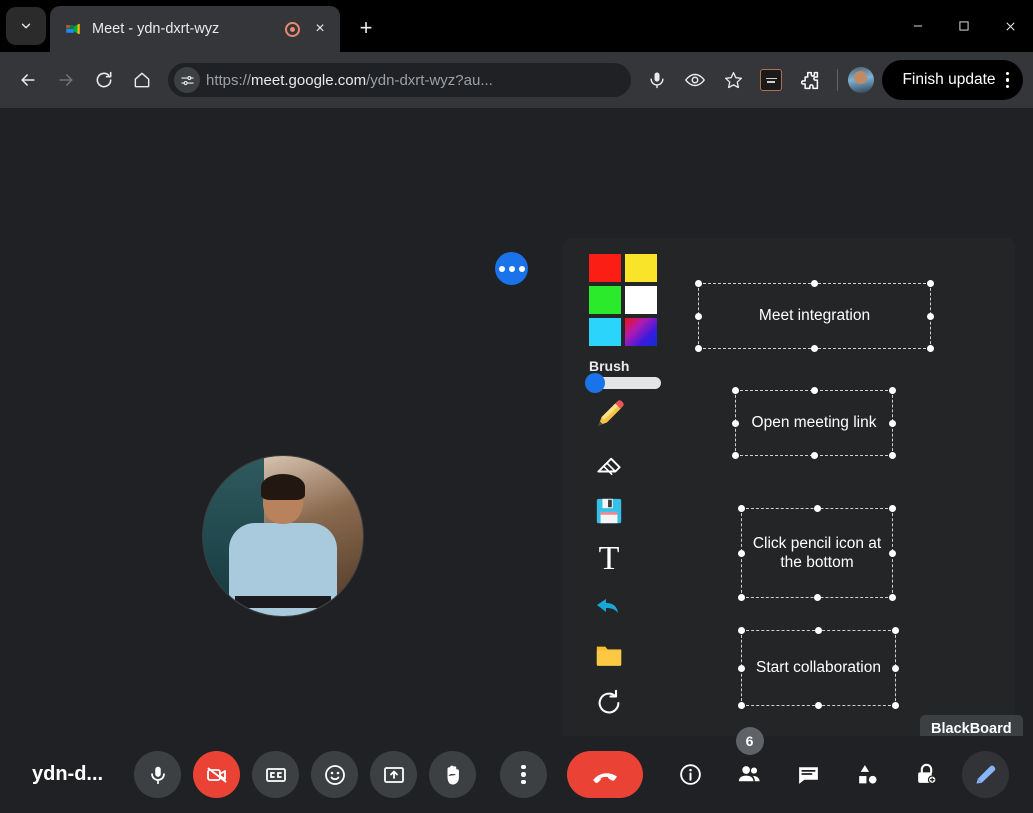  What do you see at coordinates (187, 80) in the screenshot?
I see `tune-icon` at bounding box center [187, 80].